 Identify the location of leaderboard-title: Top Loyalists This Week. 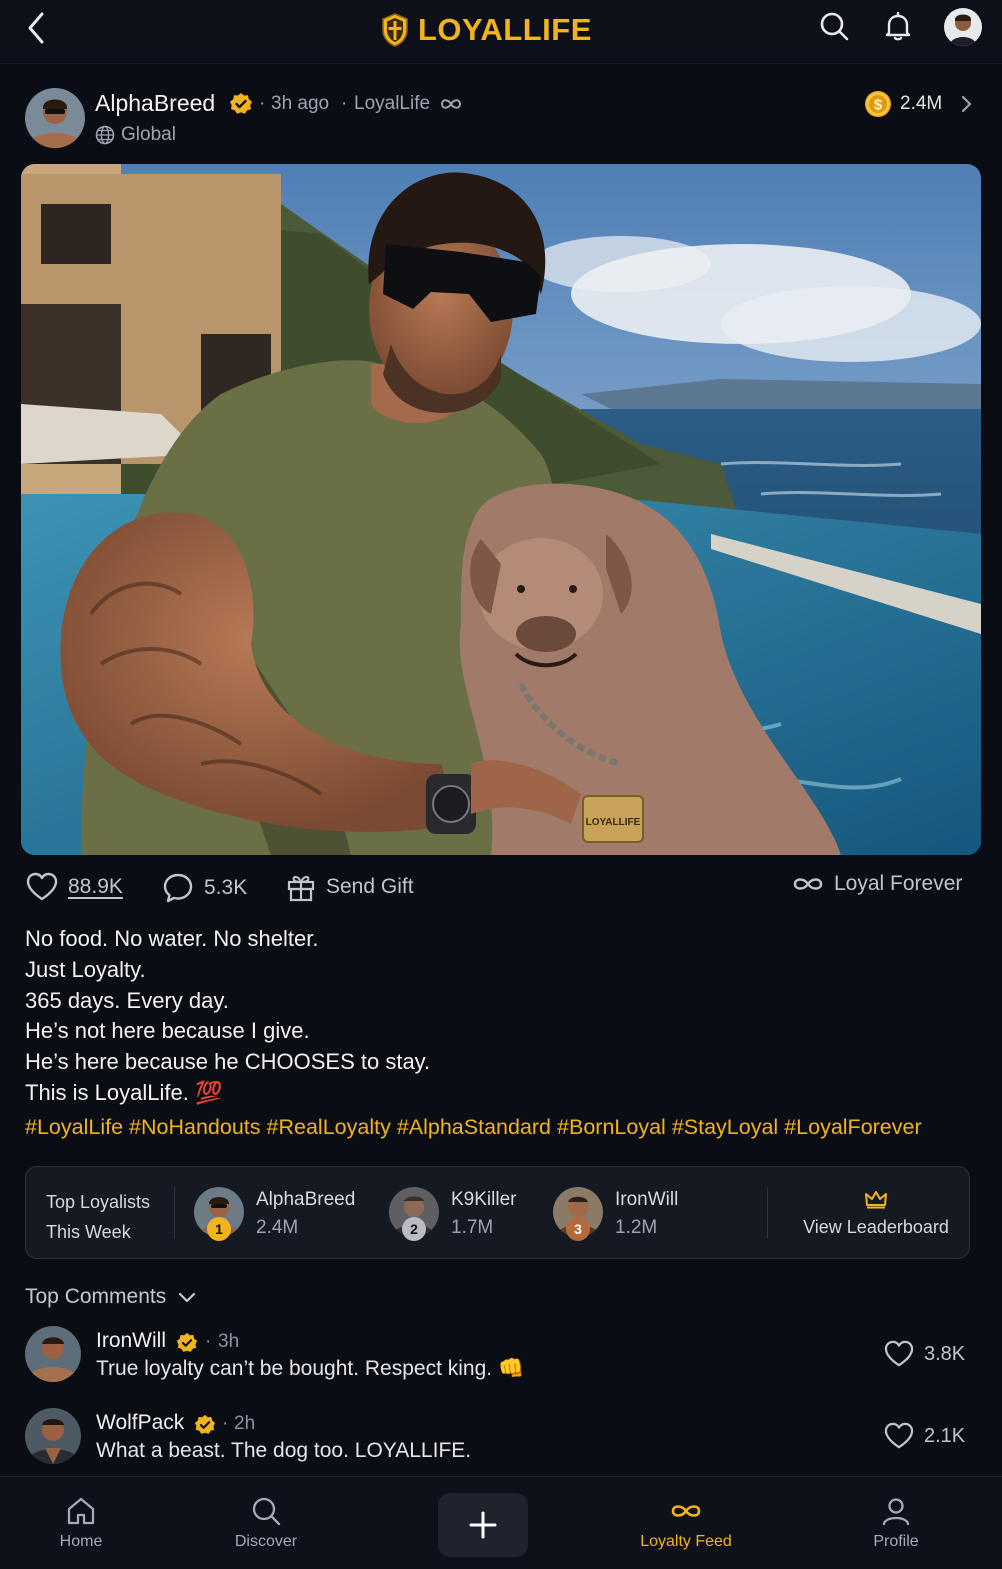
(98, 1217).